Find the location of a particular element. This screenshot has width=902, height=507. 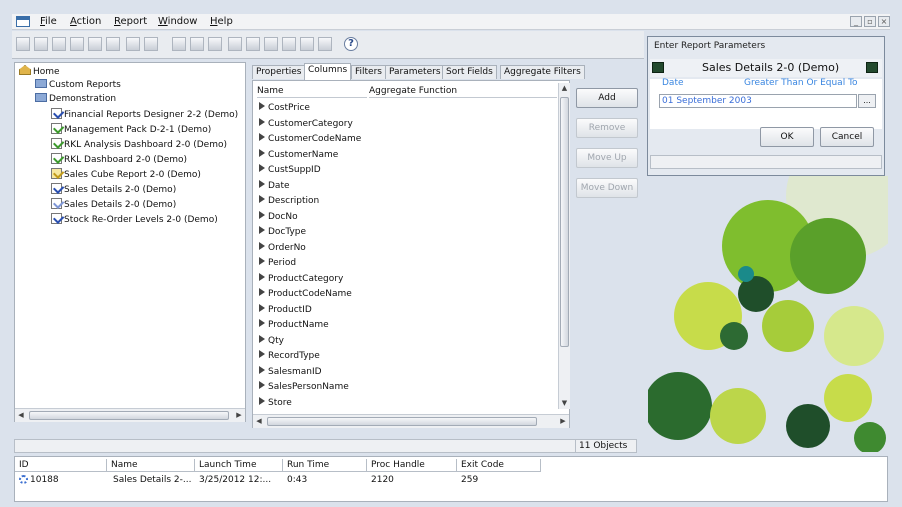

tree-item-report: RKL Dashboard 2-0 (Demo) is located at coordinates (119, 159).